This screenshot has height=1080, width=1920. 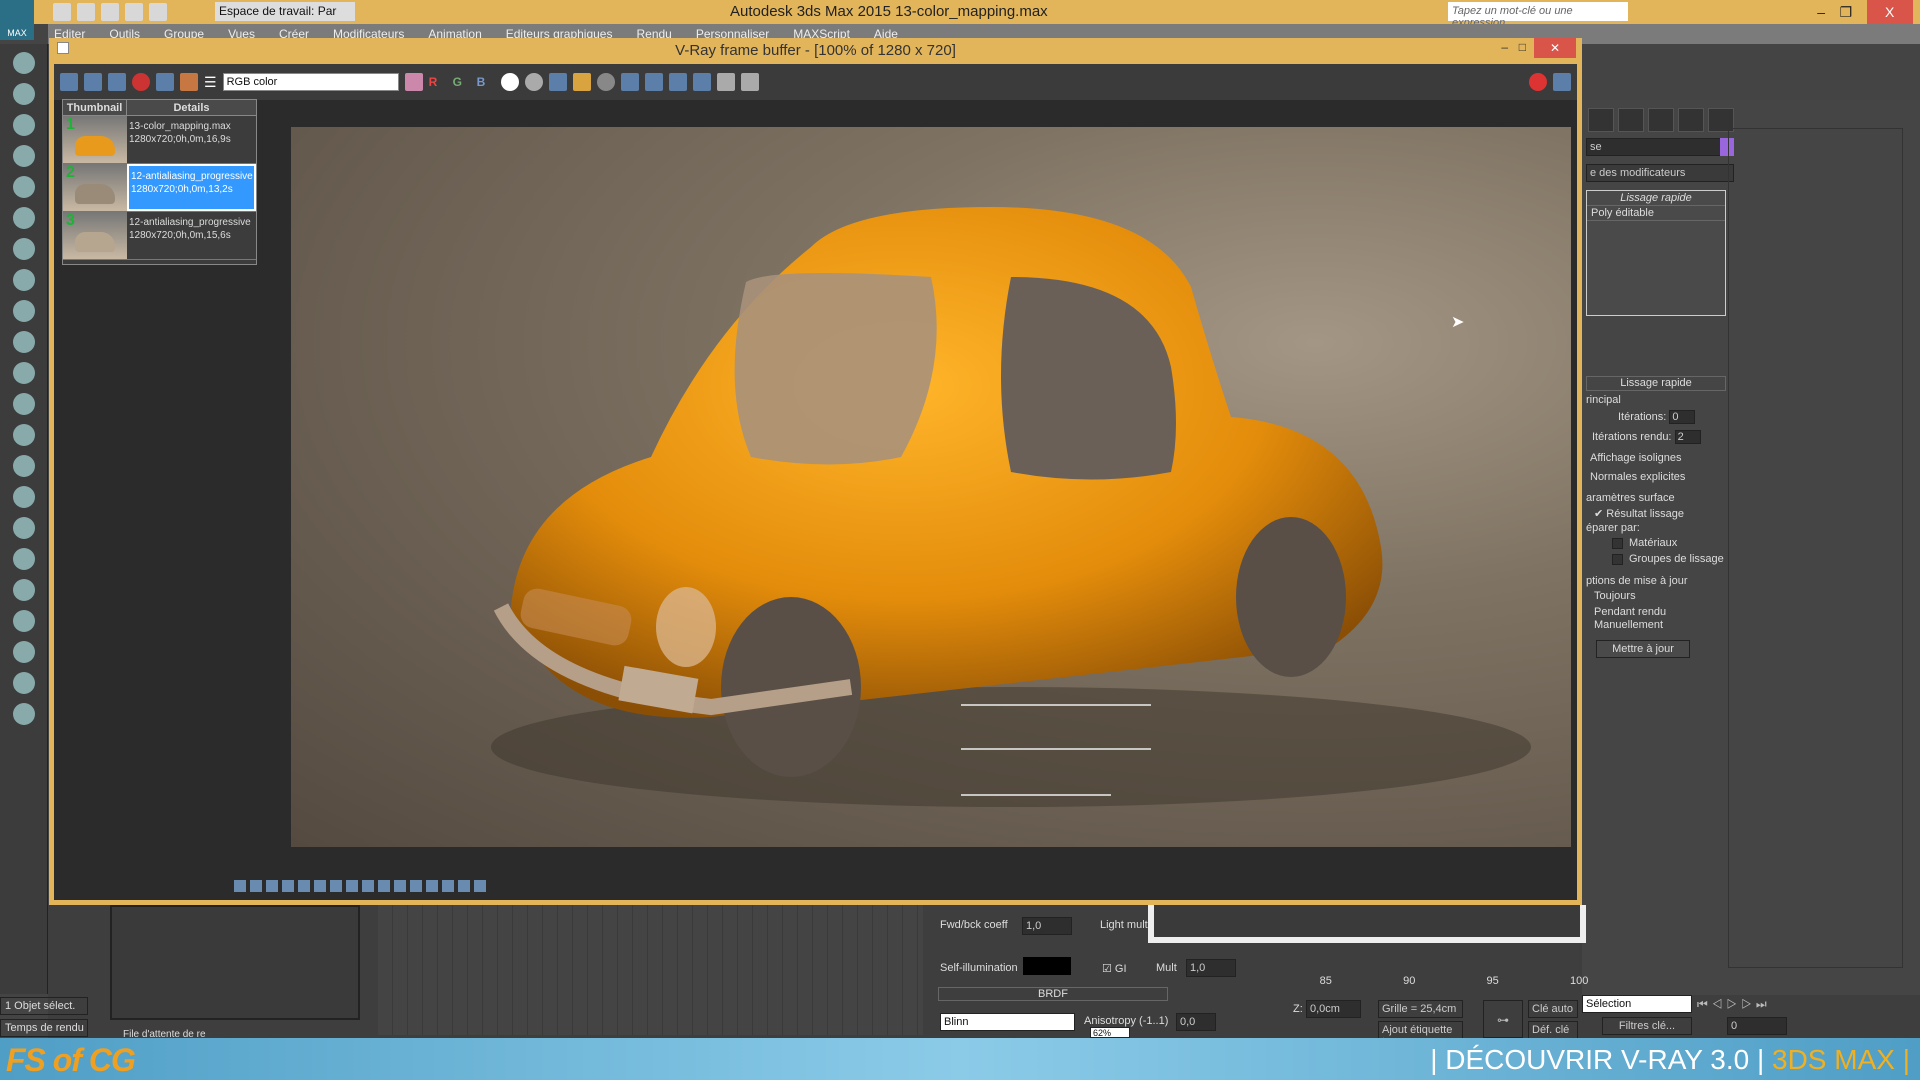 What do you see at coordinates (1637, 477) in the screenshot?
I see `explicit-normals-checkbox: Normales explicites` at bounding box center [1637, 477].